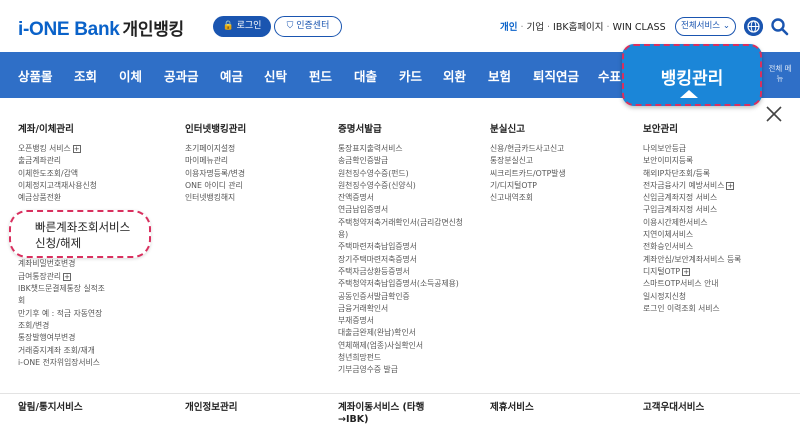 This screenshot has width=800, height=428. What do you see at coordinates (101, 28) in the screenshot?
I see `logo: i-ONE Bank 개인뱅킹` at bounding box center [101, 28].